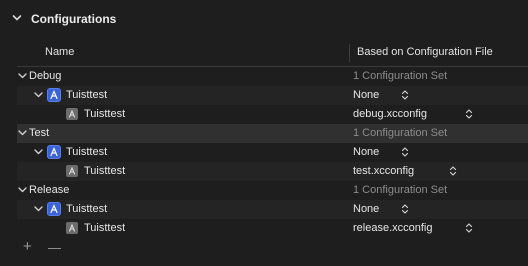  I want to click on config-file-popup: debug.xcconfig, so click(390, 114).